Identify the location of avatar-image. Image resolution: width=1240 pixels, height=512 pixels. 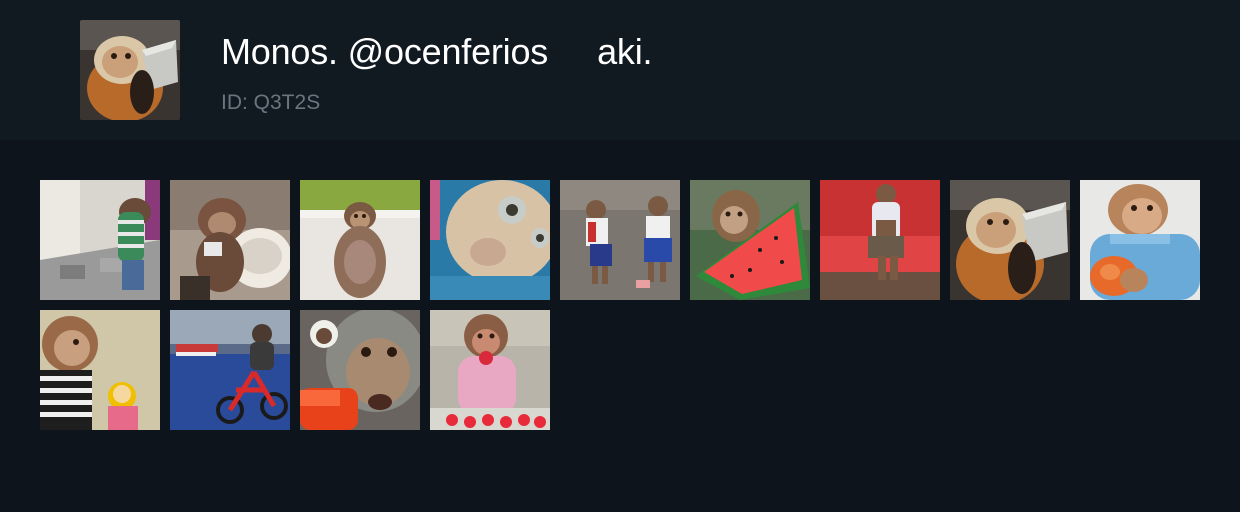
(130, 70).